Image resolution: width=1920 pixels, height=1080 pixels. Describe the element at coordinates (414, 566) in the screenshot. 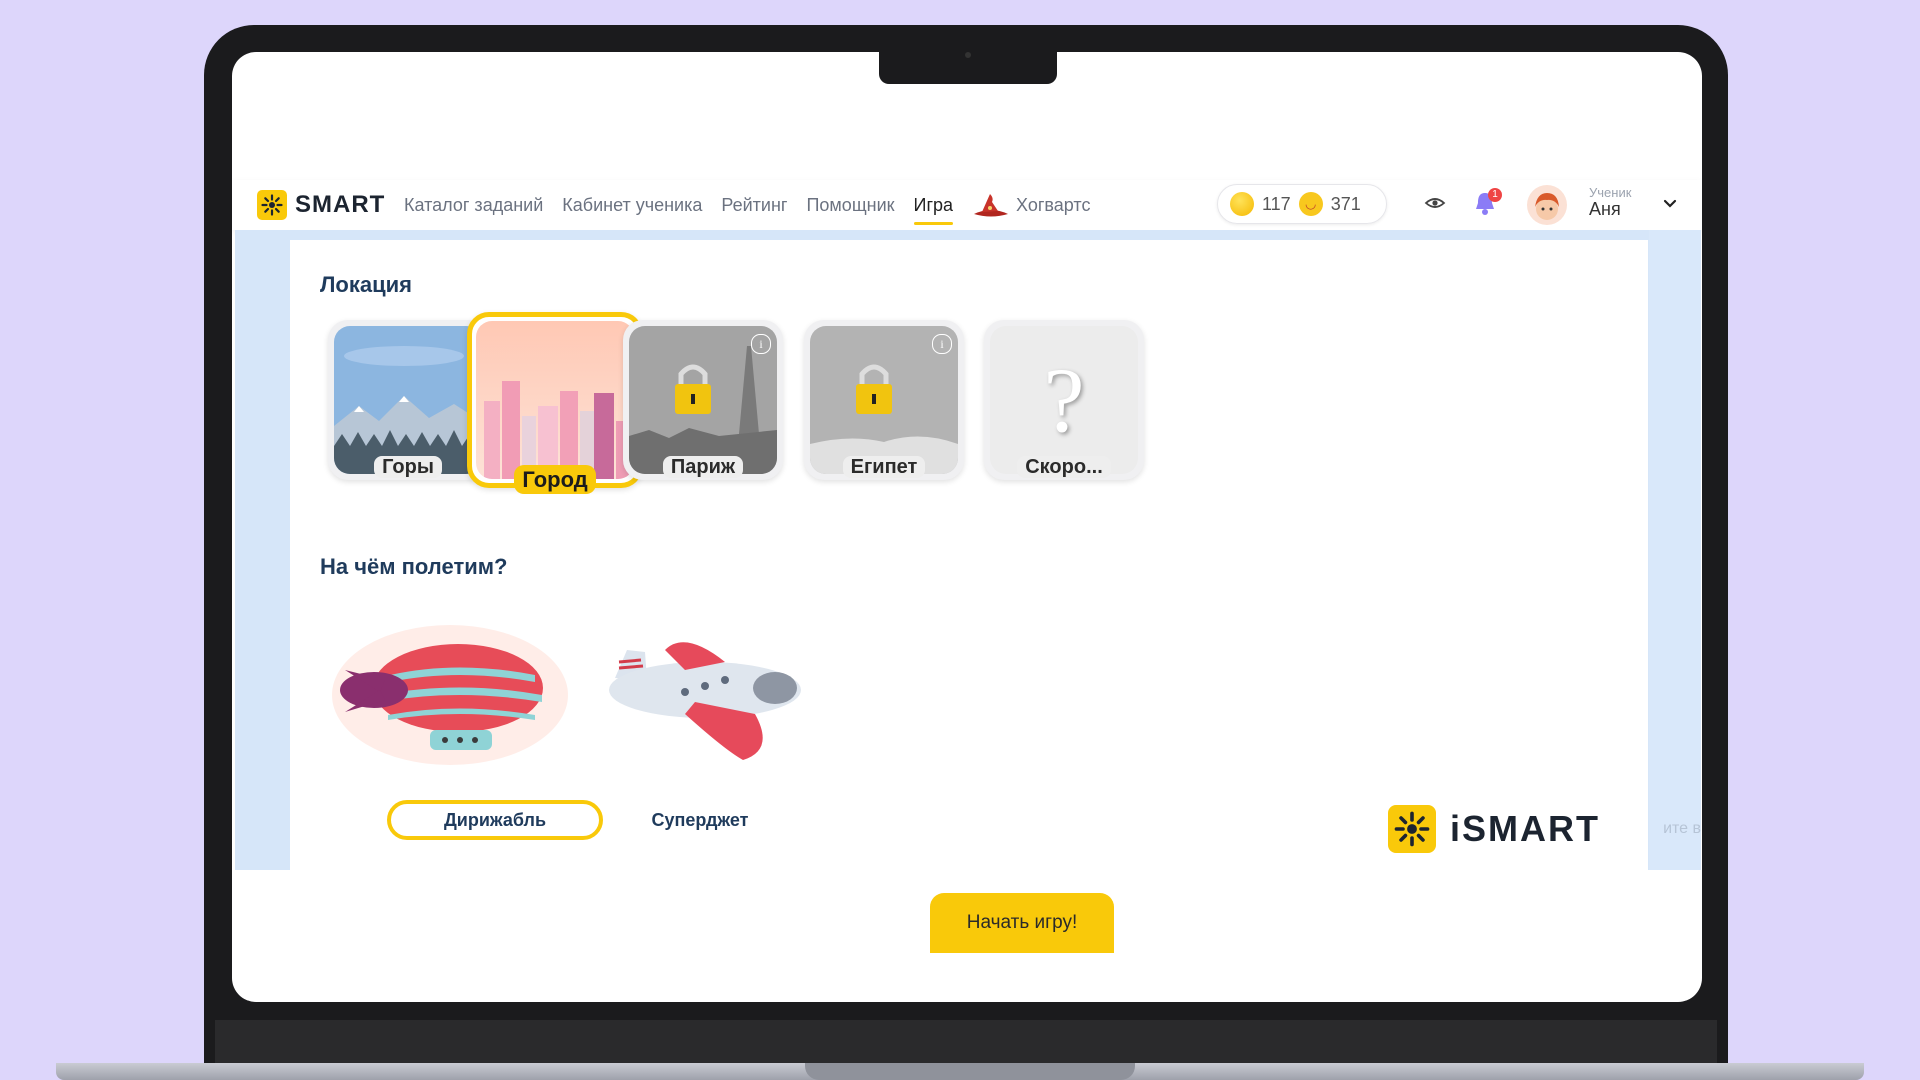

I see `vehicle-title: На чём полетим?` at that location.